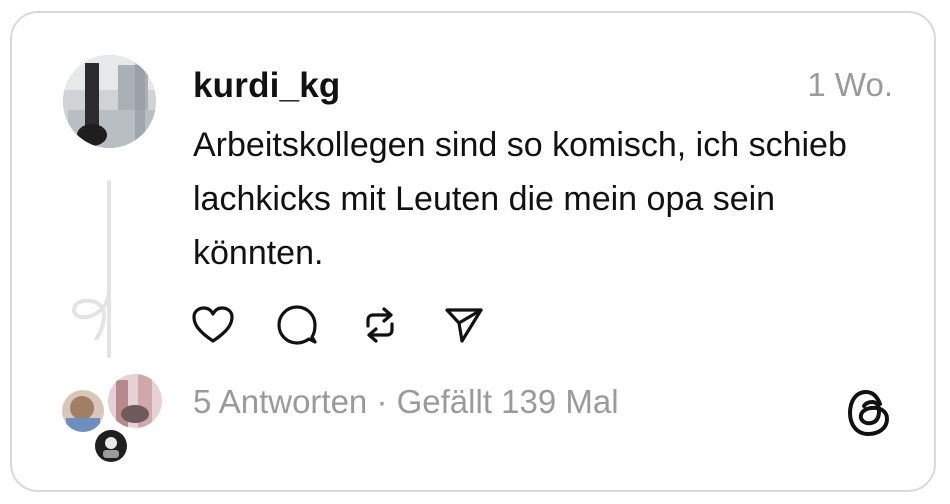 The width and height of the screenshot is (950, 504). What do you see at coordinates (280, 401) in the screenshot?
I see `replies-count-link: 5 Antworten` at bounding box center [280, 401].